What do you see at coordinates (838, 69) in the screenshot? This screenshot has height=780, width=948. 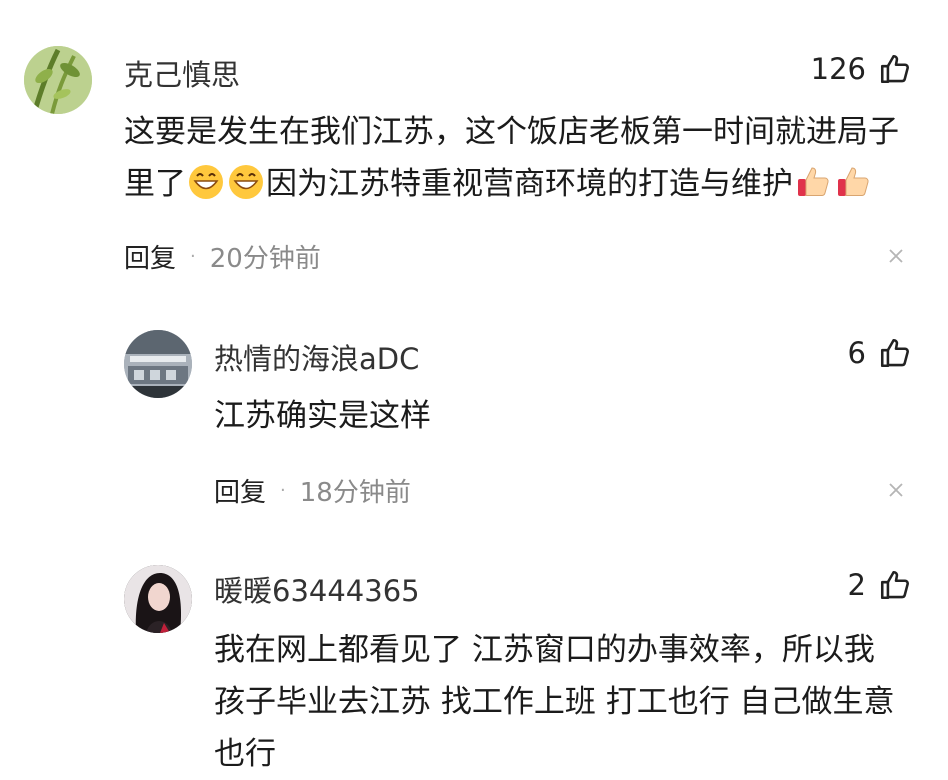 I see `like-count: 126` at bounding box center [838, 69].